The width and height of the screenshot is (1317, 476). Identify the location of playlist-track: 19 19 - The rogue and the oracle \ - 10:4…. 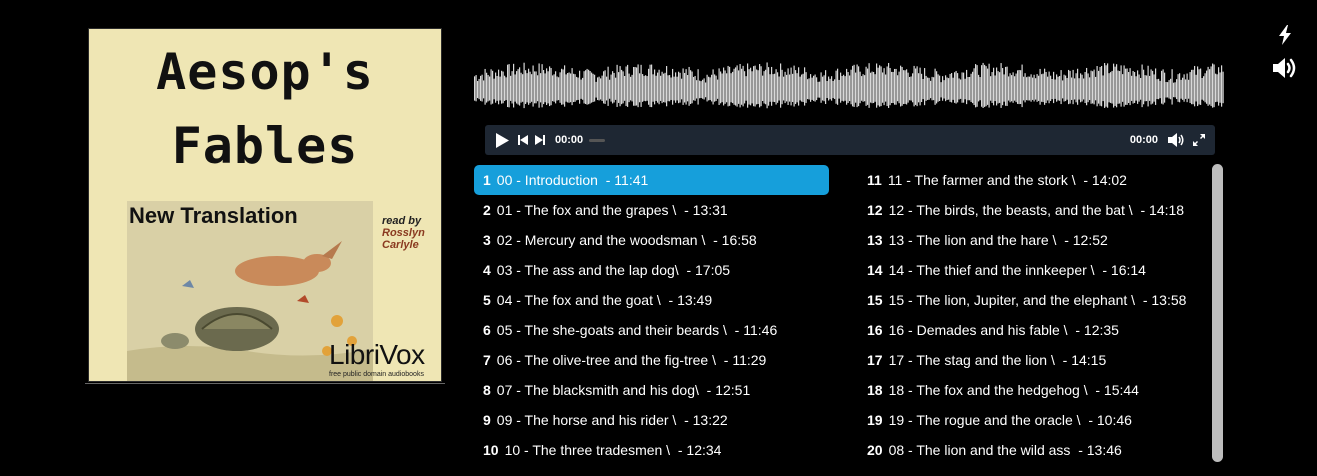
(1023, 420).